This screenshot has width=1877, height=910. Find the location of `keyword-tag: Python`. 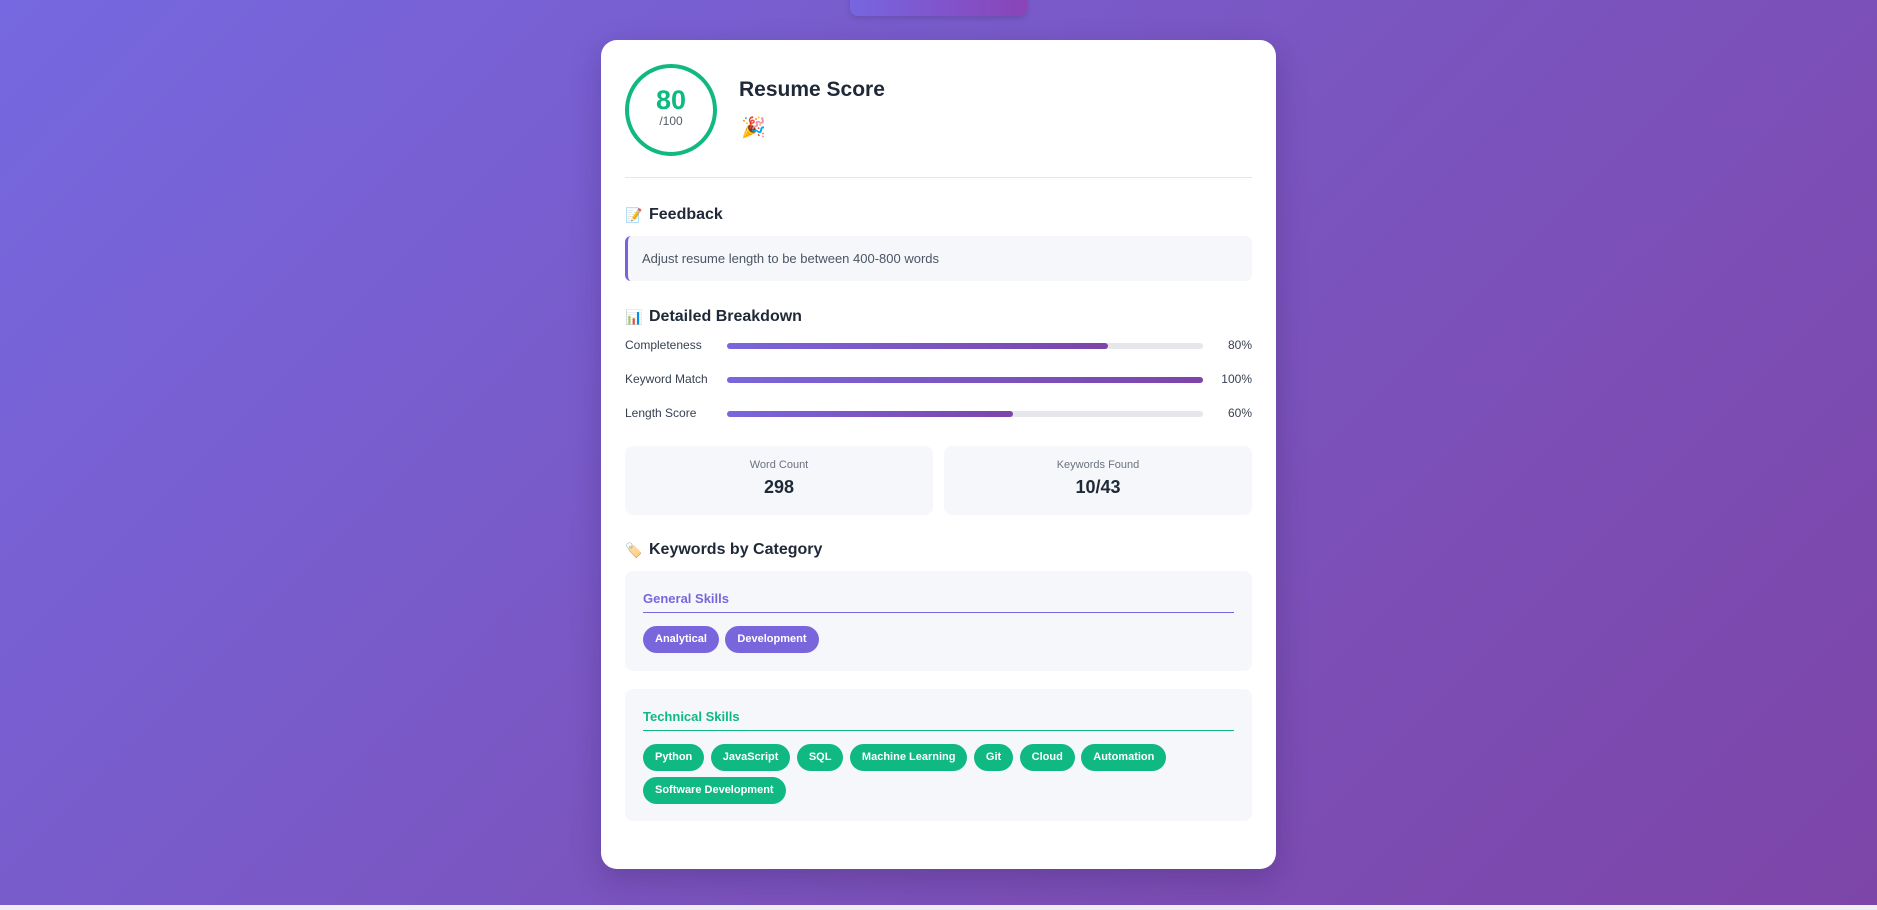

keyword-tag: Python is located at coordinates (674, 757).